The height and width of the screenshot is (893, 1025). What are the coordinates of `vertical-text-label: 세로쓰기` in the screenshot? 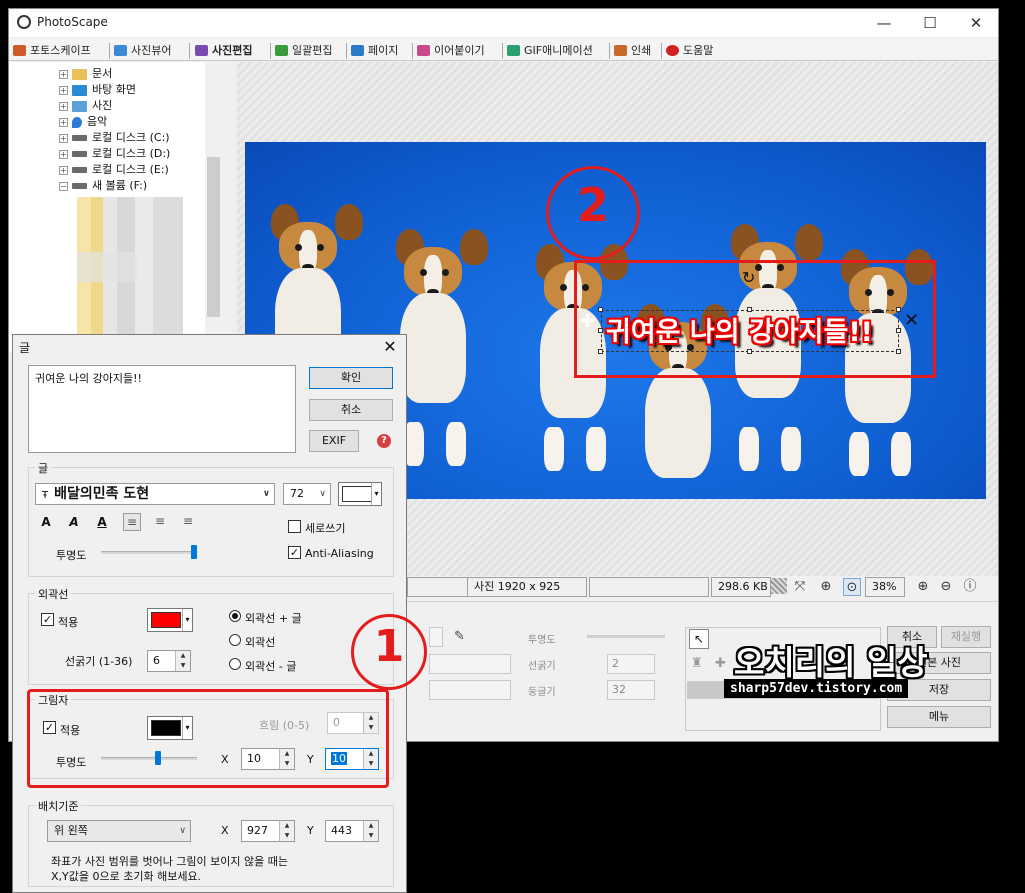 It's located at (325, 528).